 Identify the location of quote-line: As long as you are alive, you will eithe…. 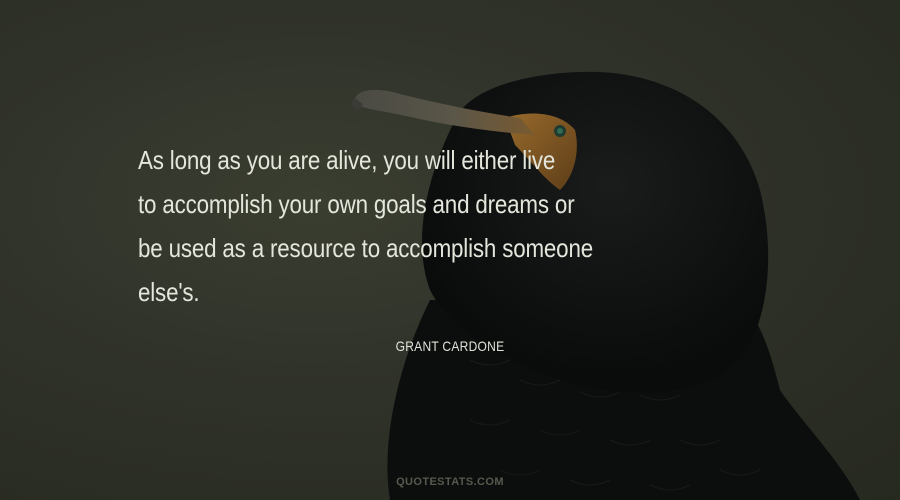
(347, 160).